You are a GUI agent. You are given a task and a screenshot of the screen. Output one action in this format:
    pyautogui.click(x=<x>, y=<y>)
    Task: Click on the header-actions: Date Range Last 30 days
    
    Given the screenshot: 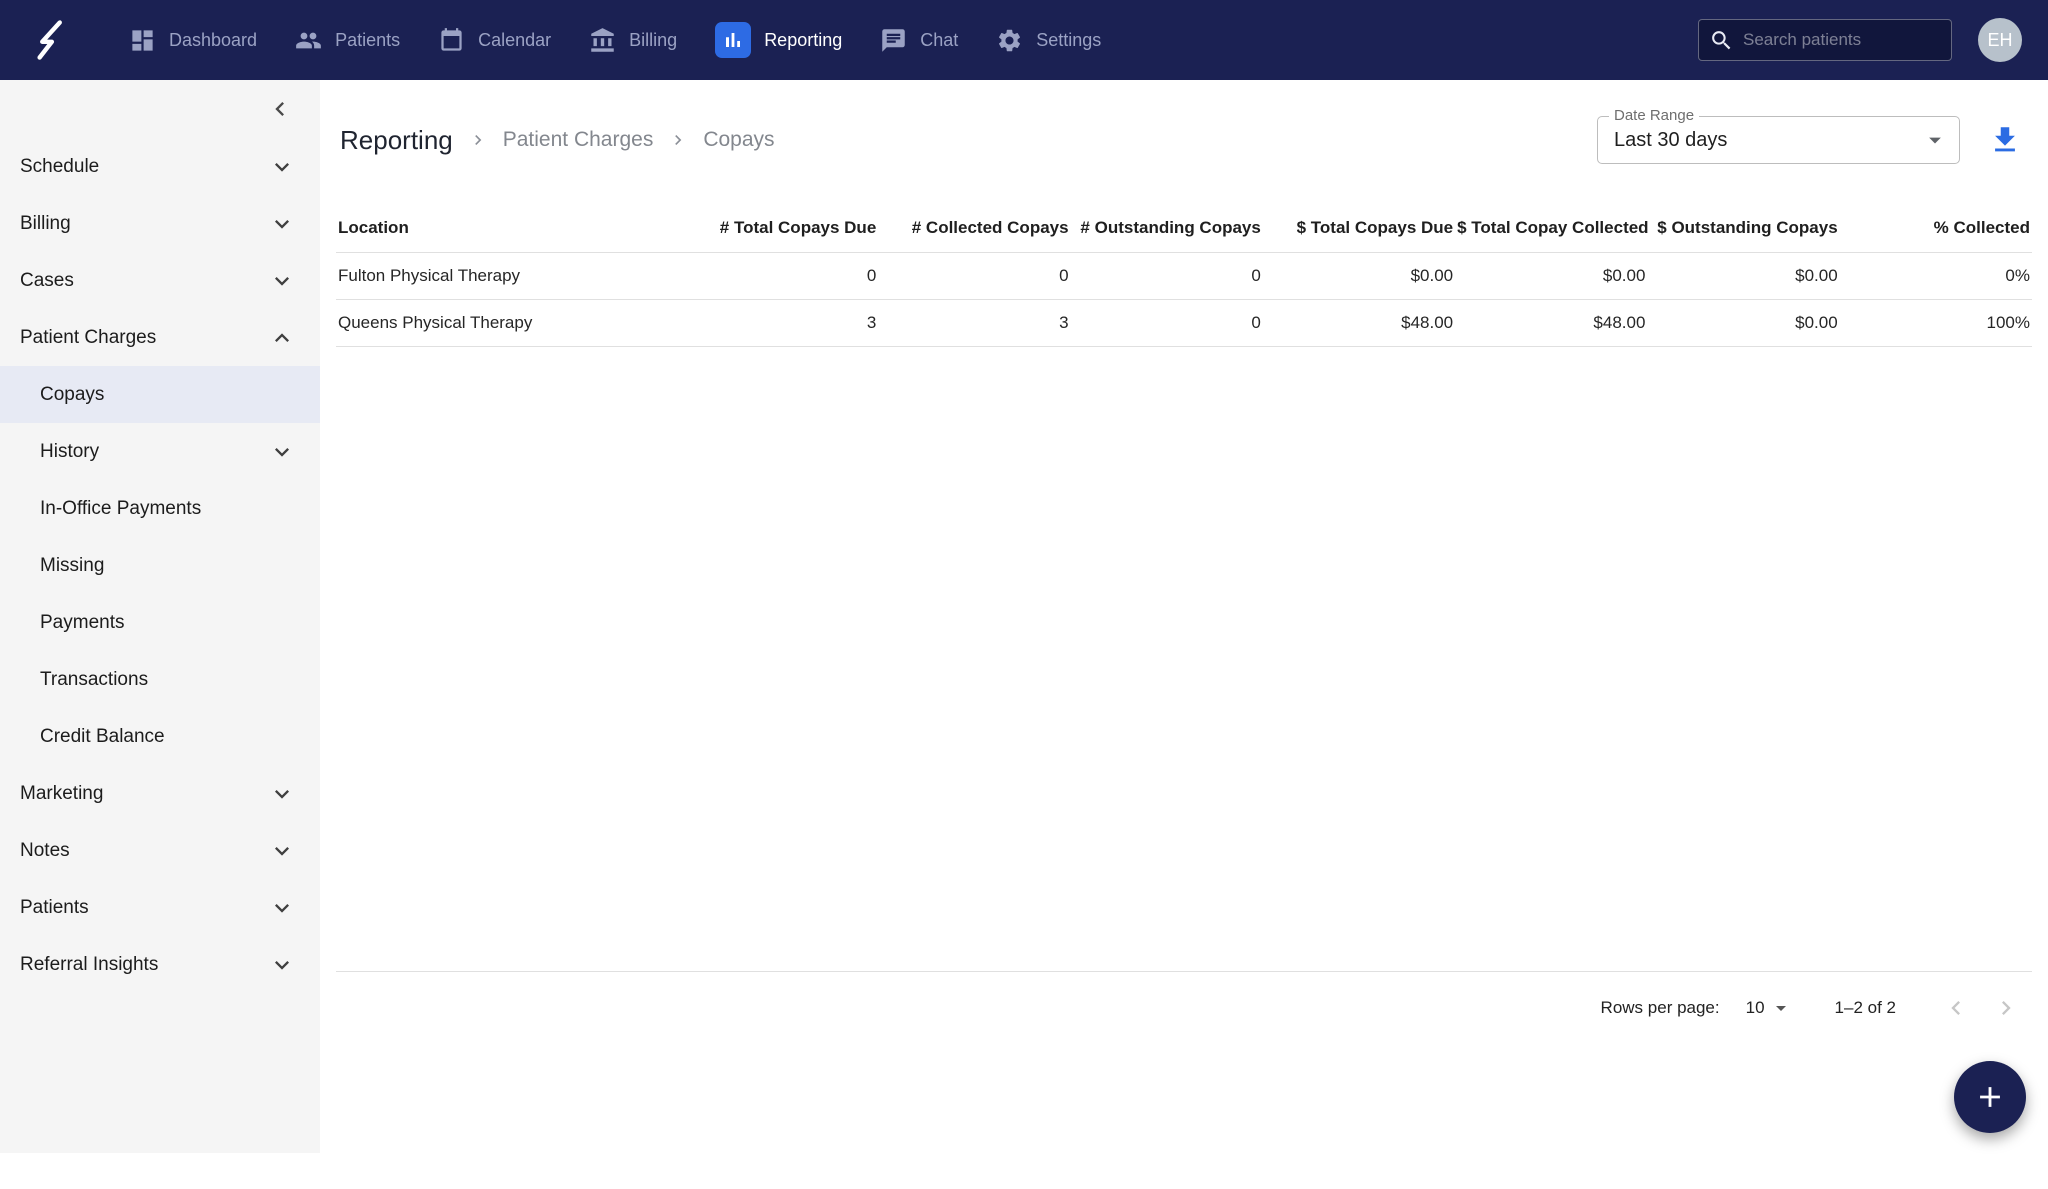 What is the action you would take?
    pyautogui.click(x=1809, y=135)
    